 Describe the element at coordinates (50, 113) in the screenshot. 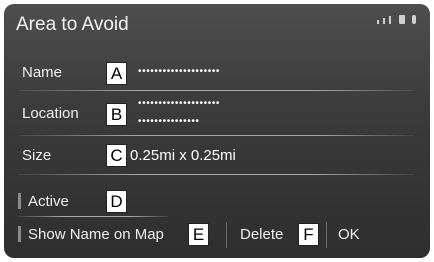

I see `location-label: Location` at that location.